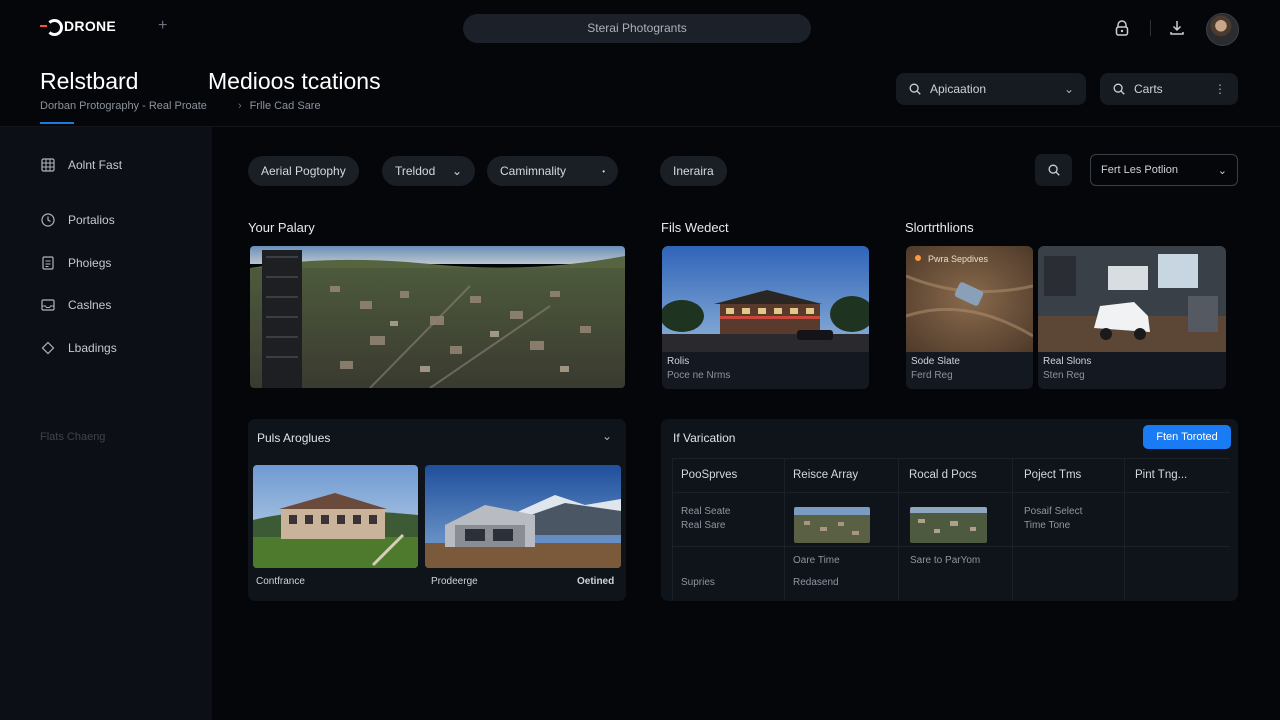  What do you see at coordinates (1177, 28) in the screenshot?
I see `download-icon` at bounding box center [1177, 28].